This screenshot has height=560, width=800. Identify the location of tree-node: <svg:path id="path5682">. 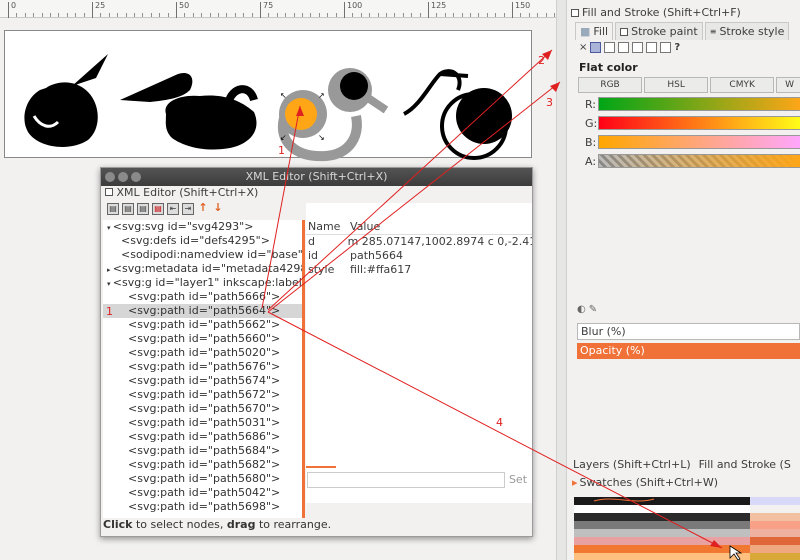
(203, 465).